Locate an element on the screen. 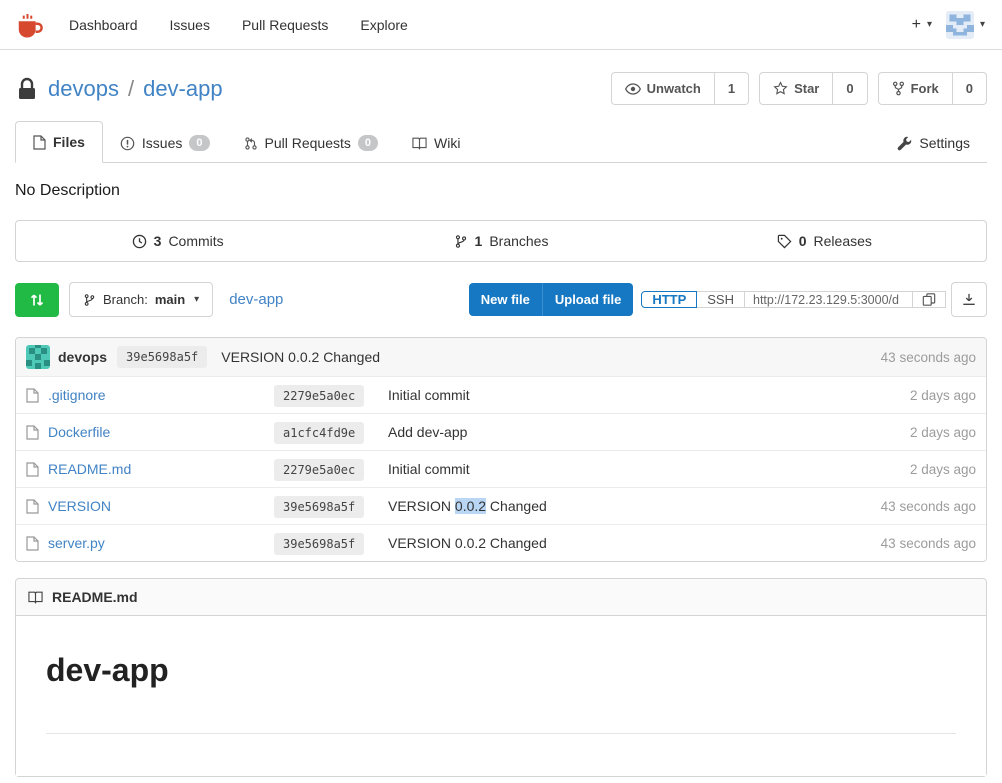 The width and height of the screenshot is (1002, 783). nav-dashboard: Dashboard is located at coordinates (103, 25).